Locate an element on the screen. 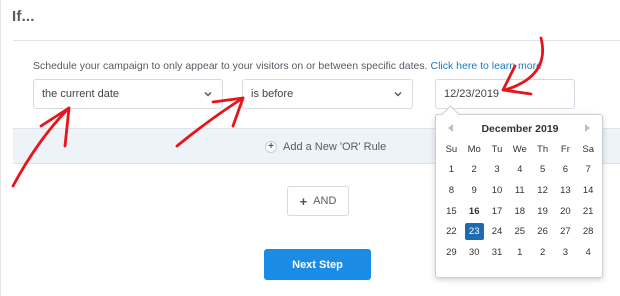 The image size is (620, 296). and-button: + AND is located at coordinates (318, 201).